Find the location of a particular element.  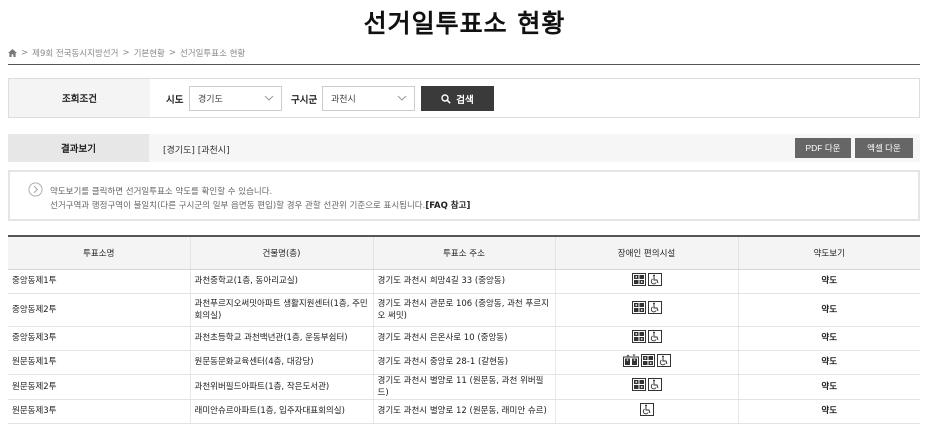

breadcrumb-item-current: 선거일투표소 현황 is located at coordinates (212, 54).